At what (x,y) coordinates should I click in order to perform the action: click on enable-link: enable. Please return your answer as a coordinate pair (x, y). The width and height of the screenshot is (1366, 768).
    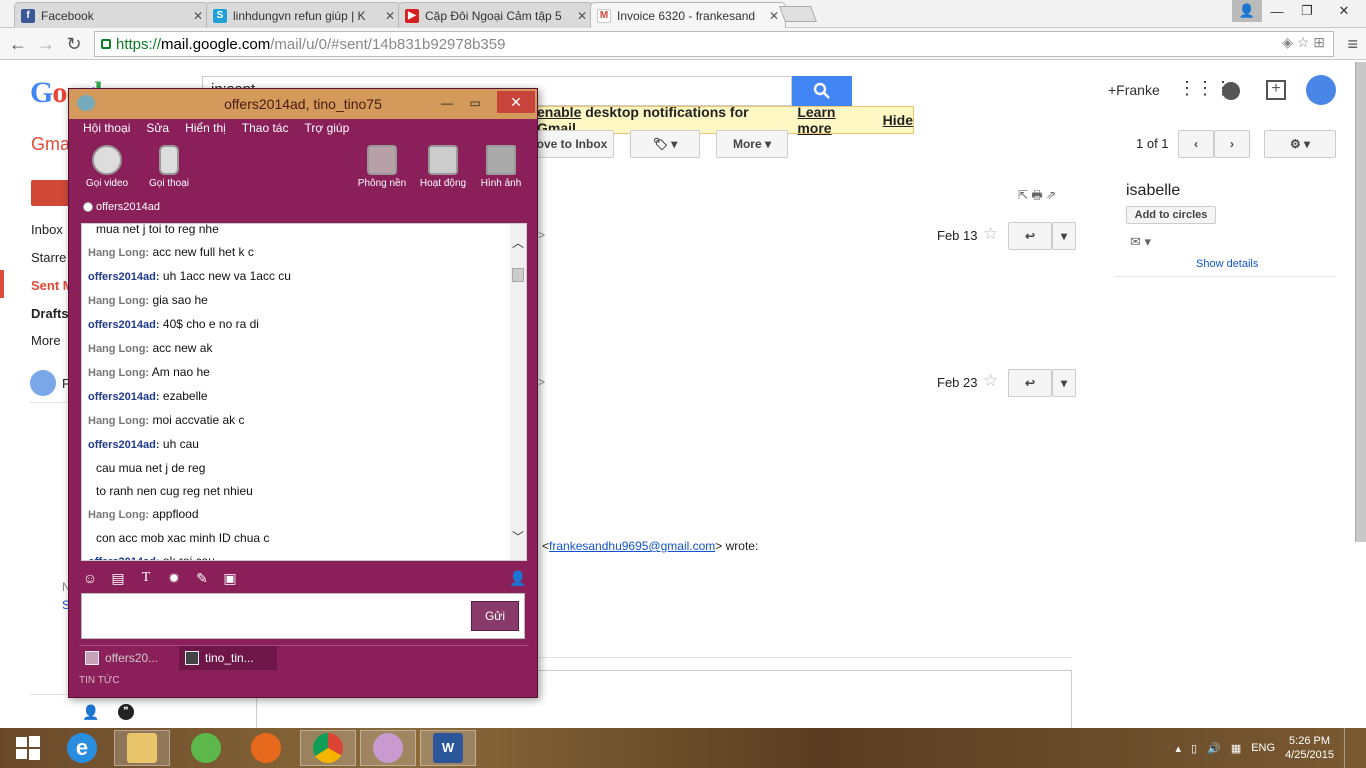
    Looking at the image, I should click on (559, 112).